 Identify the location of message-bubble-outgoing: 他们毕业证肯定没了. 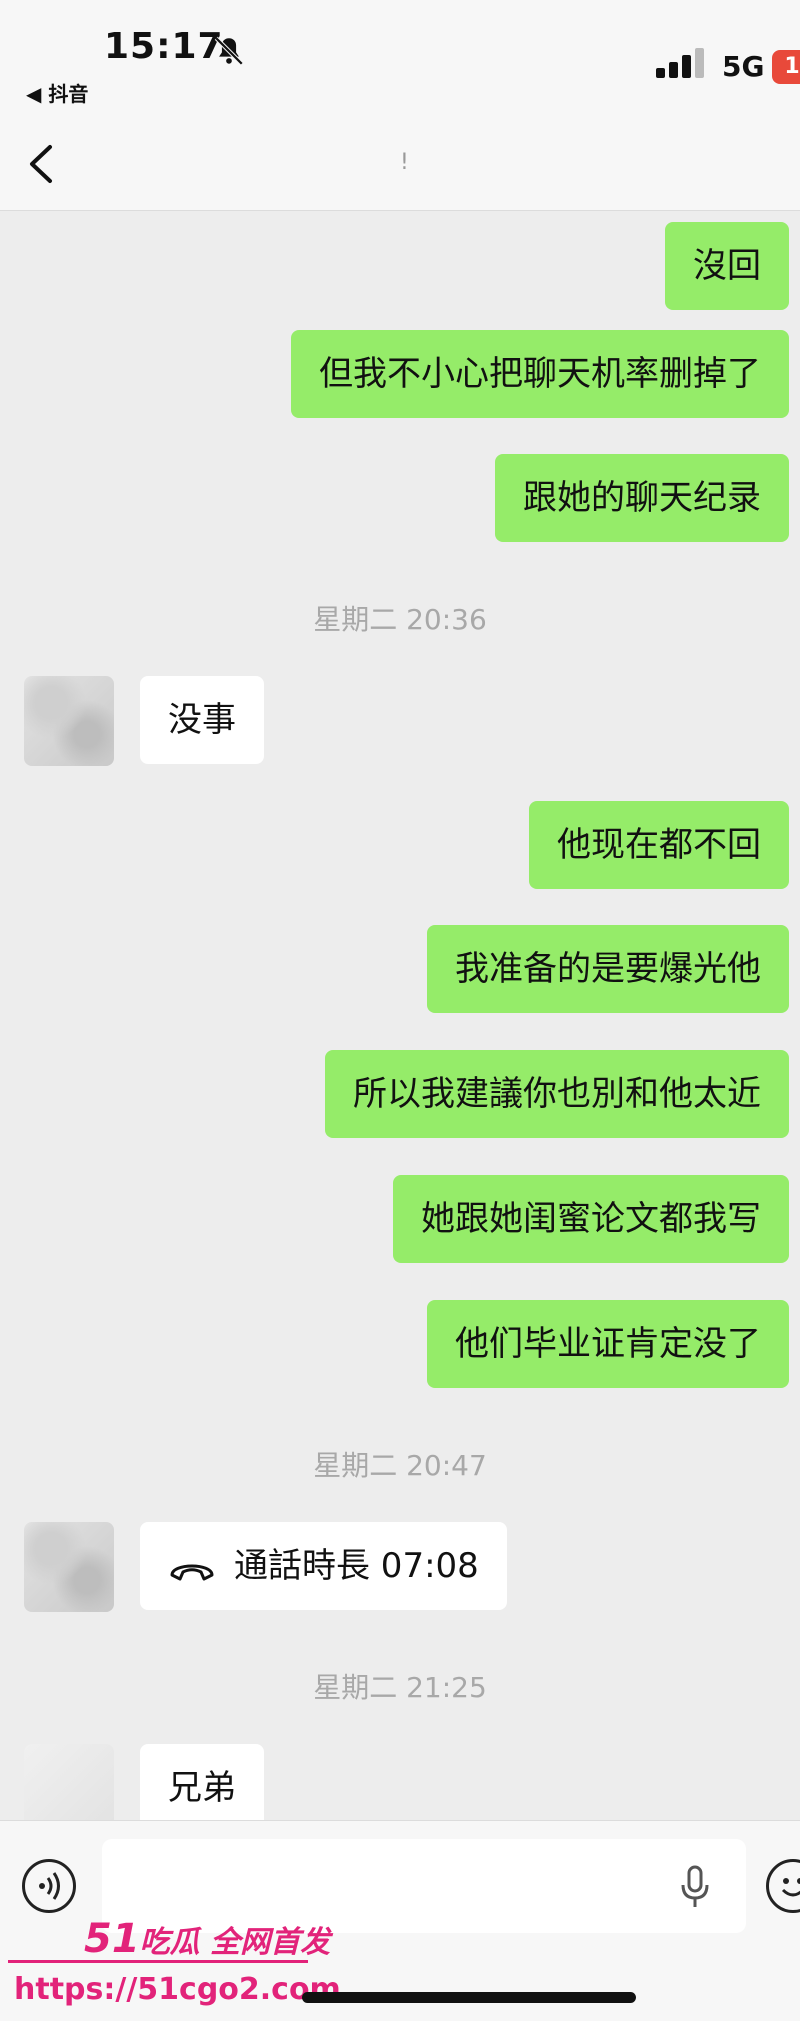
(608, 1344).